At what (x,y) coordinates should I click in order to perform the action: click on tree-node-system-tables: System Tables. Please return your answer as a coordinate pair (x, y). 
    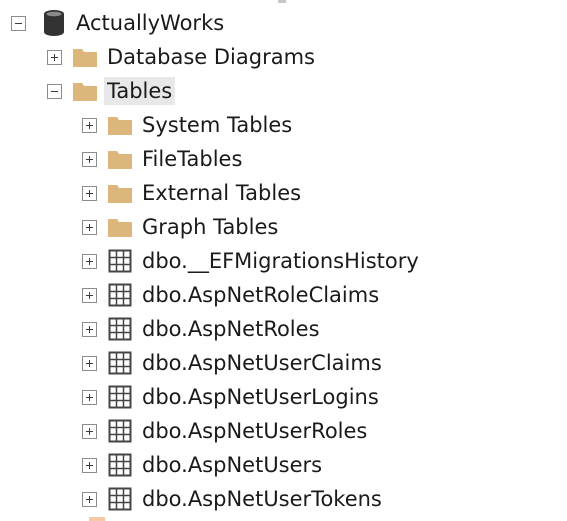
    Looking at the image, I should click on (188, 125).